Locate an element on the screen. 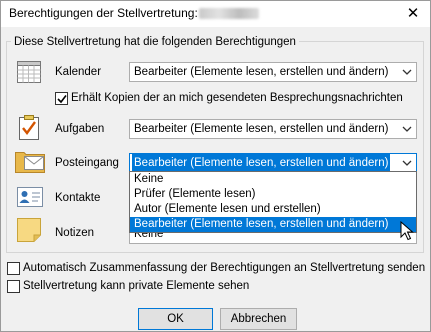 This screenshot has width=431, height=332. window-title: Berechtigungen der Stellvertretung: is located at coordinates (103, 13).